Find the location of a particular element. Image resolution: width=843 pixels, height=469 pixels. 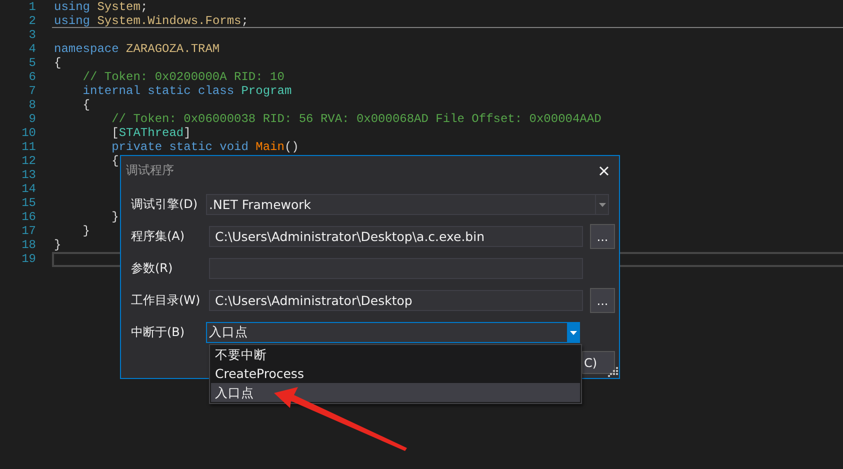

line-number: 8 is located at coordinates (32, 105).